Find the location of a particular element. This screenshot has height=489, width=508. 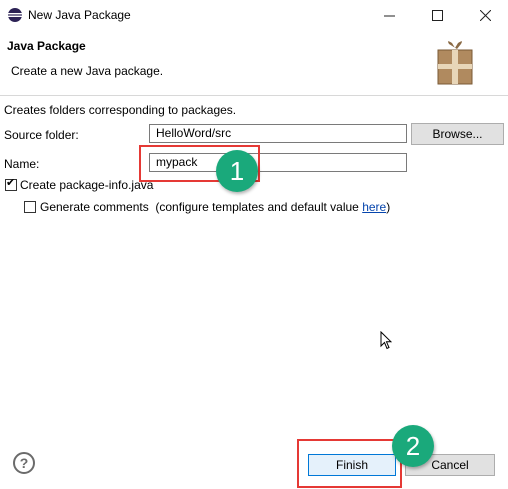

step-1-marker: 1 is located at coordinates (237, 171).